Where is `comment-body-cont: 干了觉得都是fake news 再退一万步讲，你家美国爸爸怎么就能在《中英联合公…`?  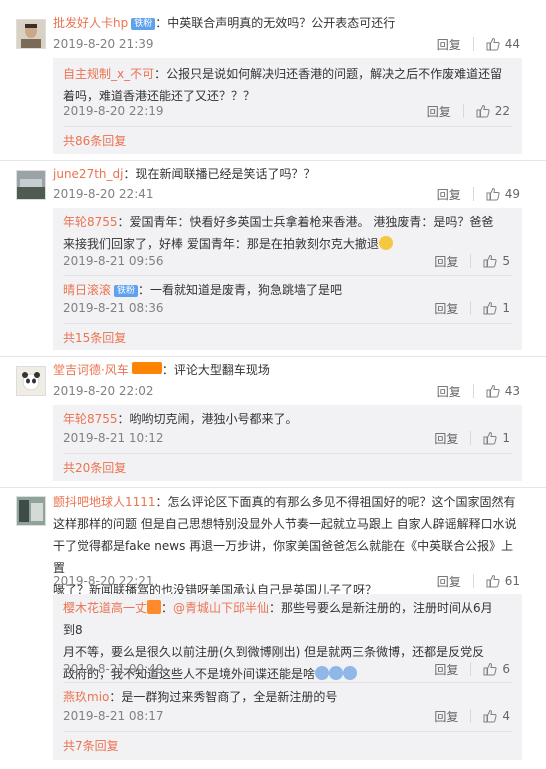 comment-body-cont: 干了觉得都是fake news 再退一万步讲，你家美国爸爸怎么就能在《中英联合公… is located at coordinates (283, 557).